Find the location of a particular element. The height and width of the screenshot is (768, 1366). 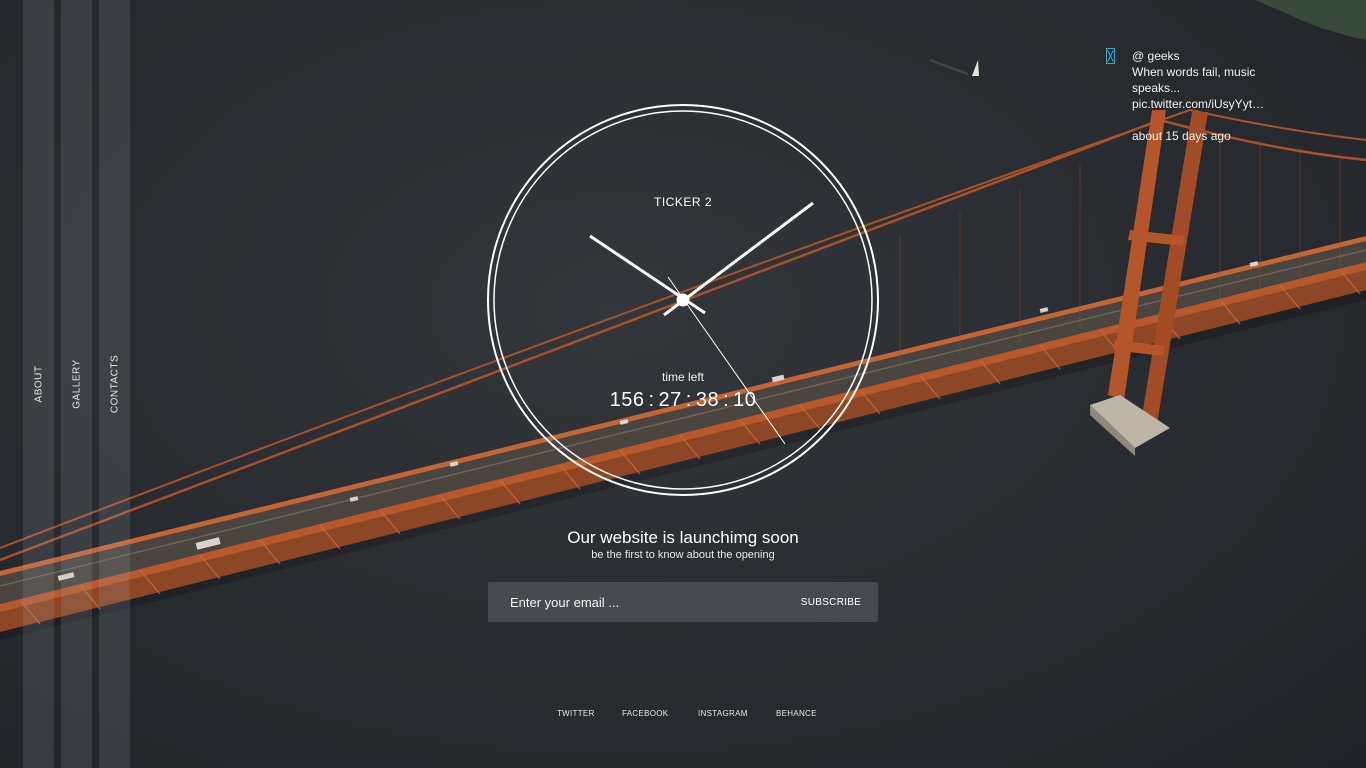

tweet-time: about 15 days ago is located at coordinates (1181, 136).